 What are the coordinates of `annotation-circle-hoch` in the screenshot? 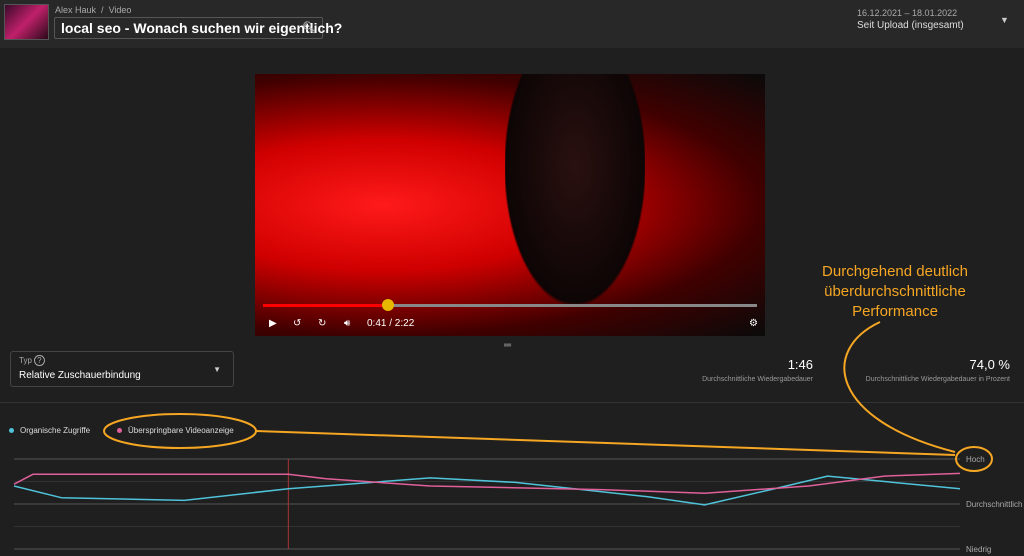 It's located at (974, 459).